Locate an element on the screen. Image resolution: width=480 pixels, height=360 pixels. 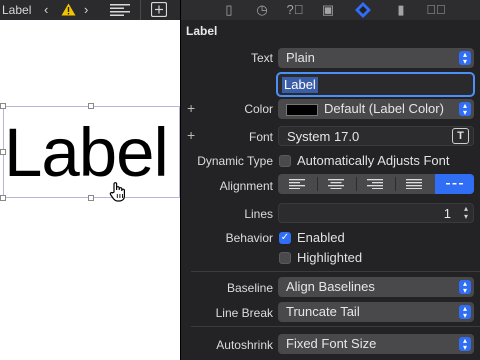
dynamic-type-checkbox is located at coordinates (285, 161).